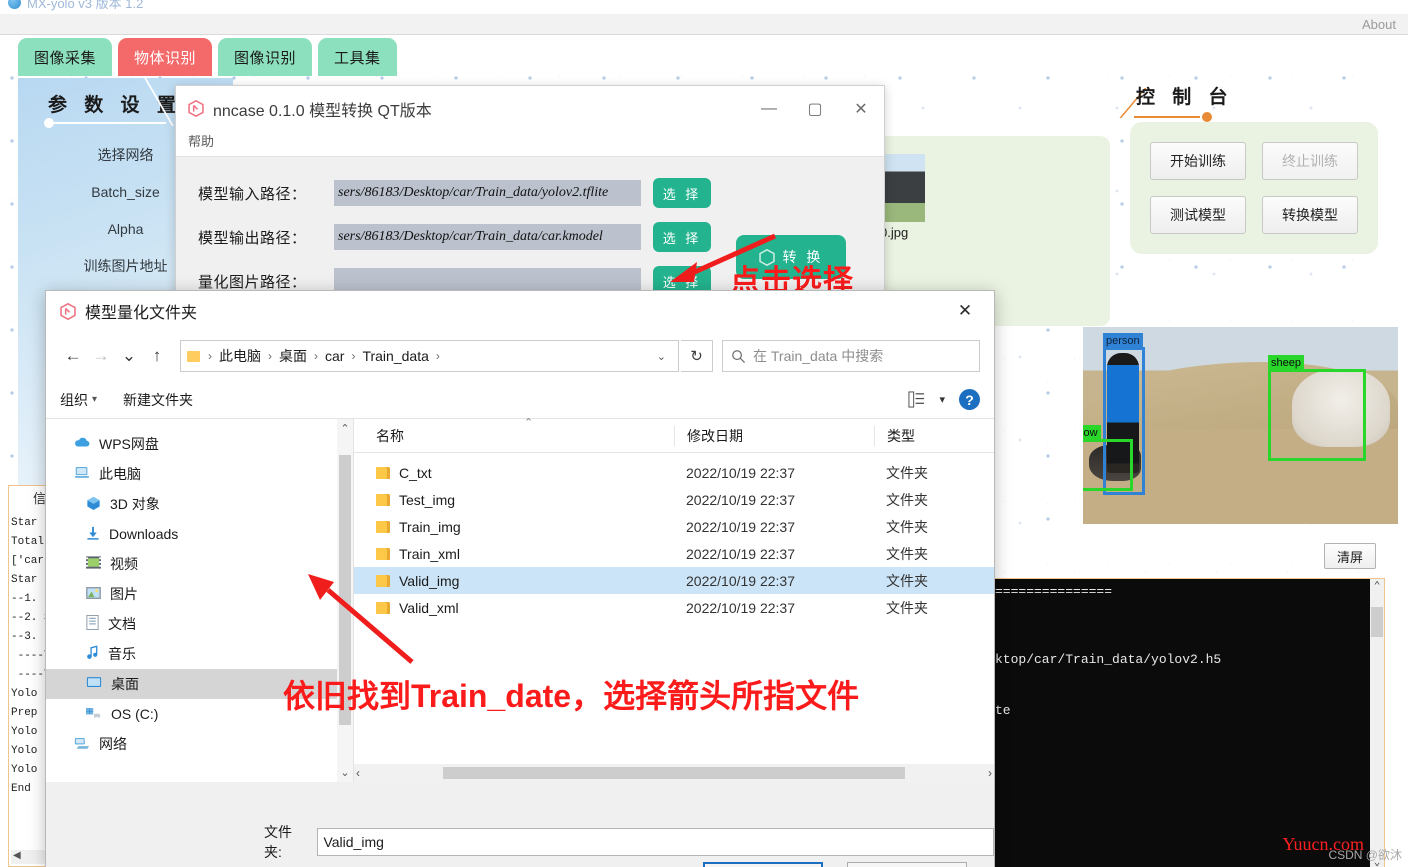  I want to click on picker-close-icon: ✕, so click(965, 311).